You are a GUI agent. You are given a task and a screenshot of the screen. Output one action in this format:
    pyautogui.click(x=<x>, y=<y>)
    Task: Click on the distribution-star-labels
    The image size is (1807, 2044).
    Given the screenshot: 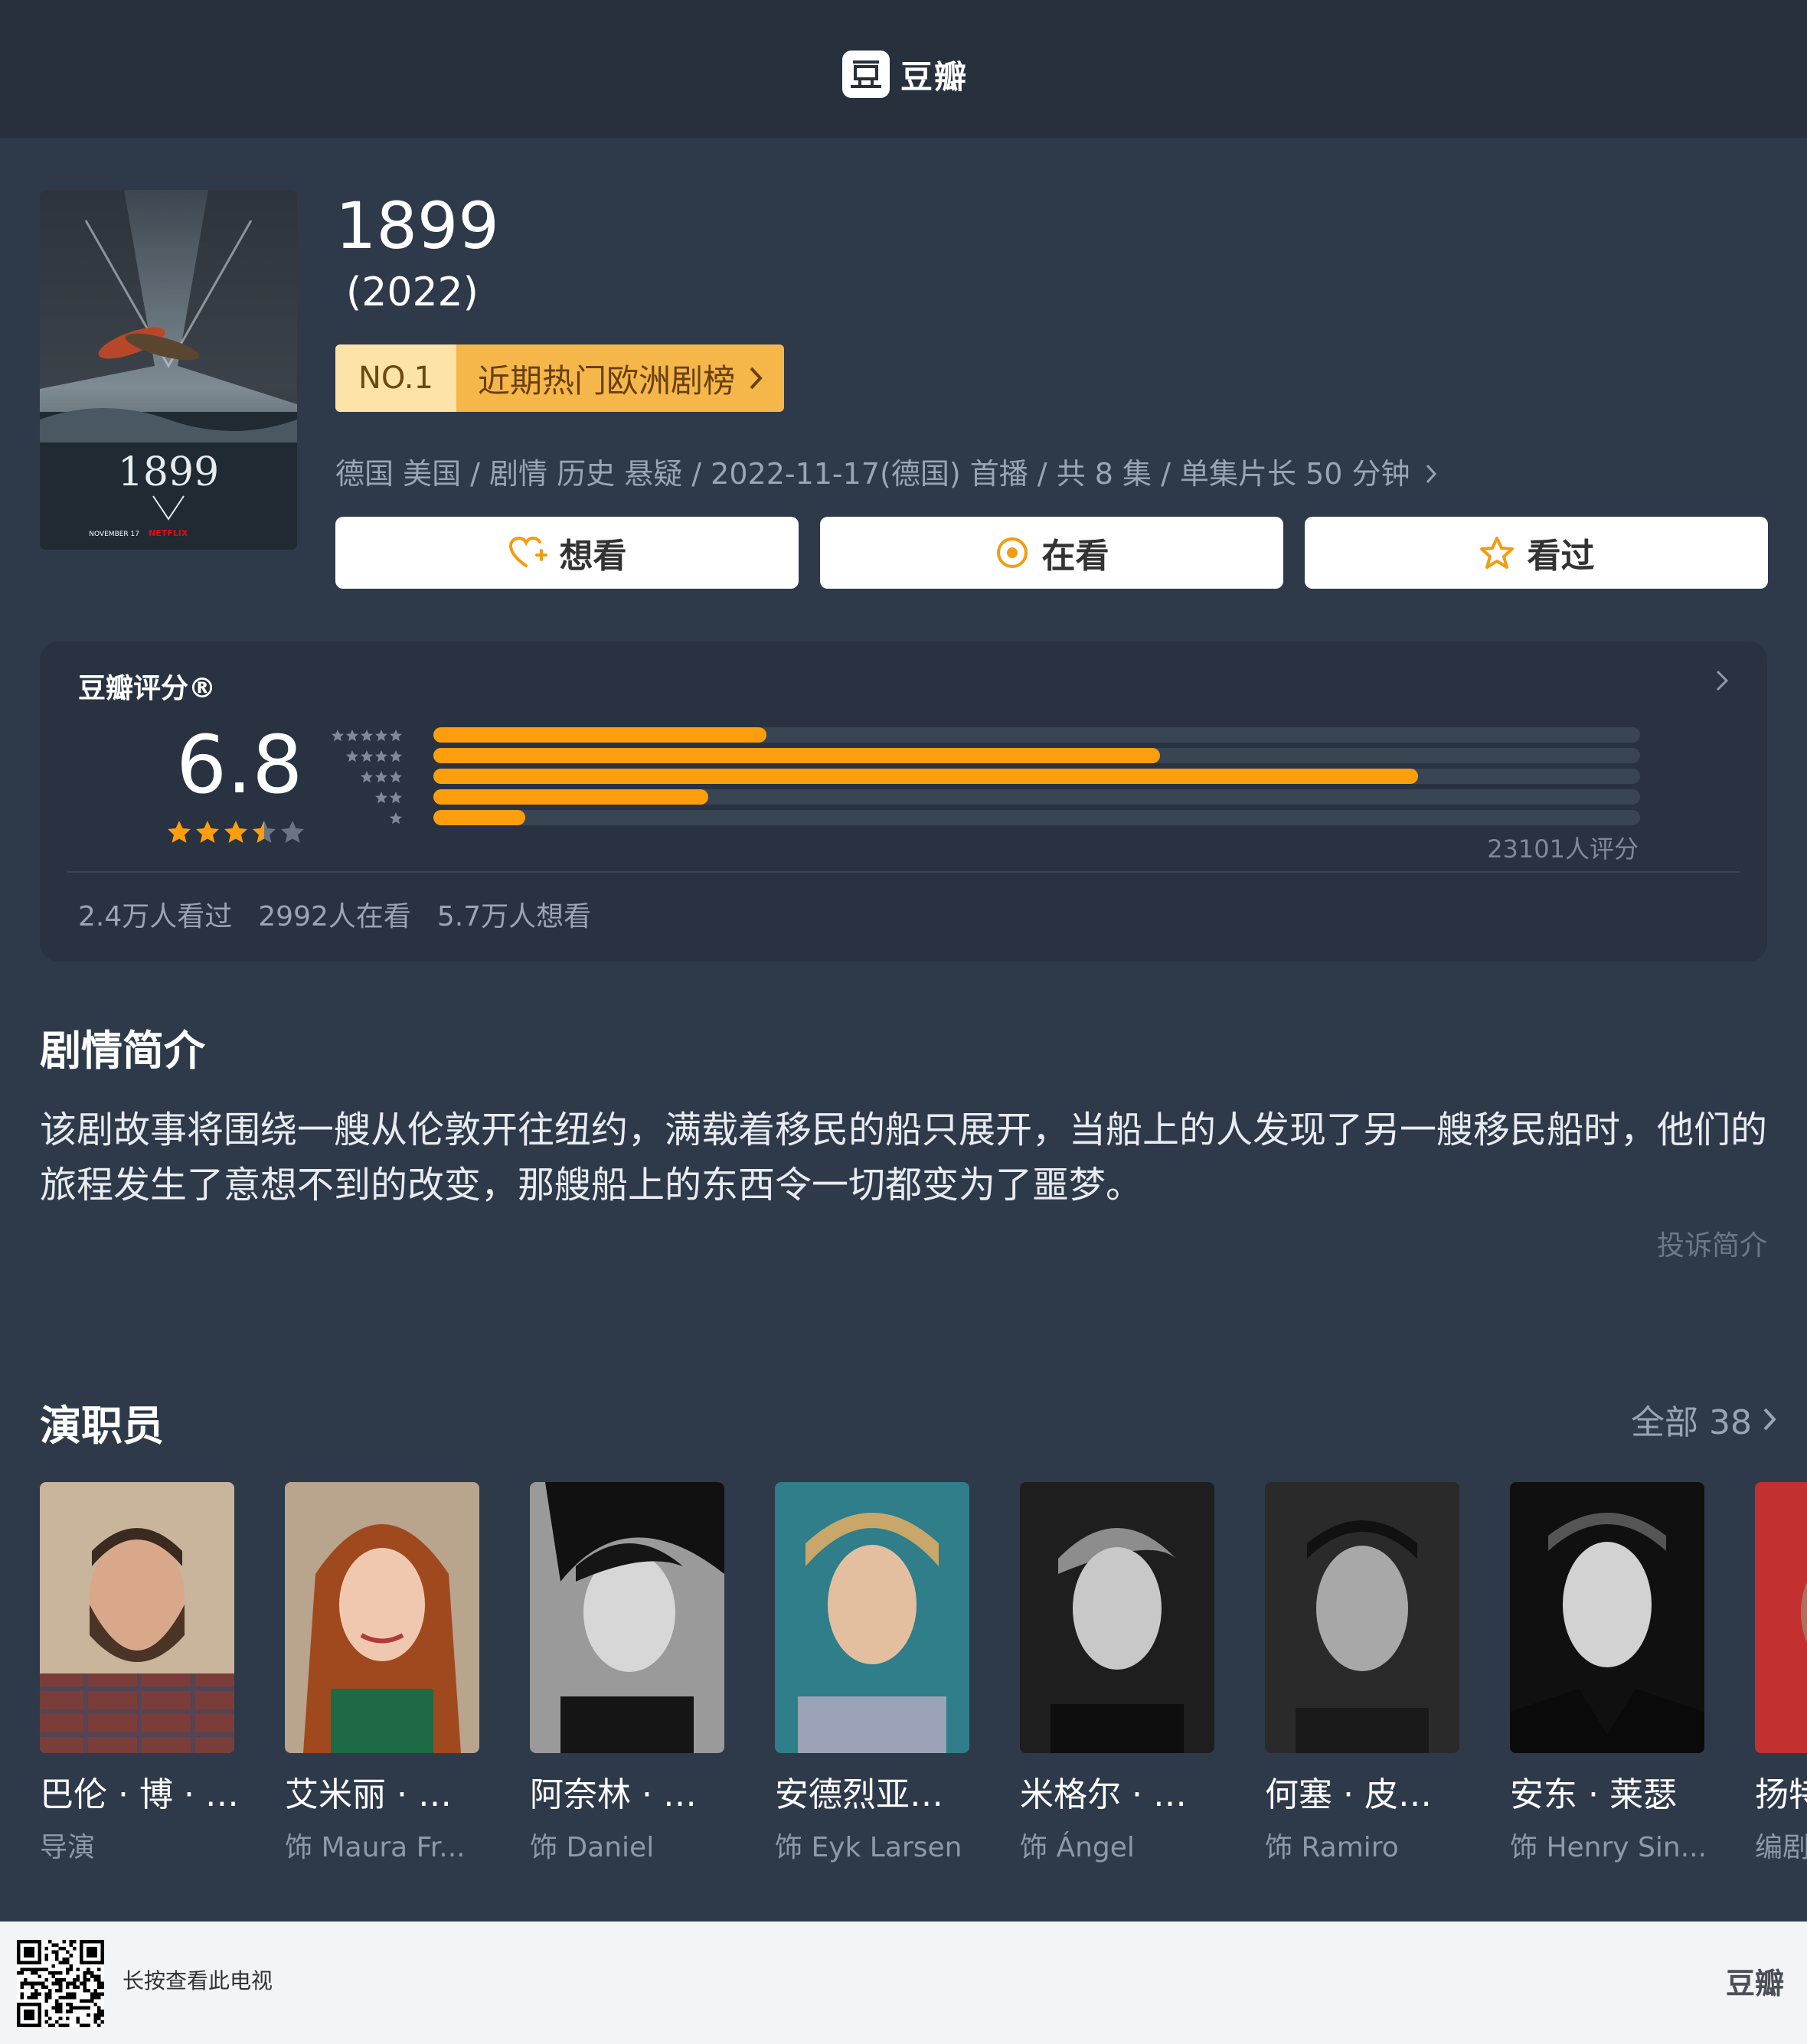 What is the action you would take?
    pyautogui.click(x=377, y=782)
    